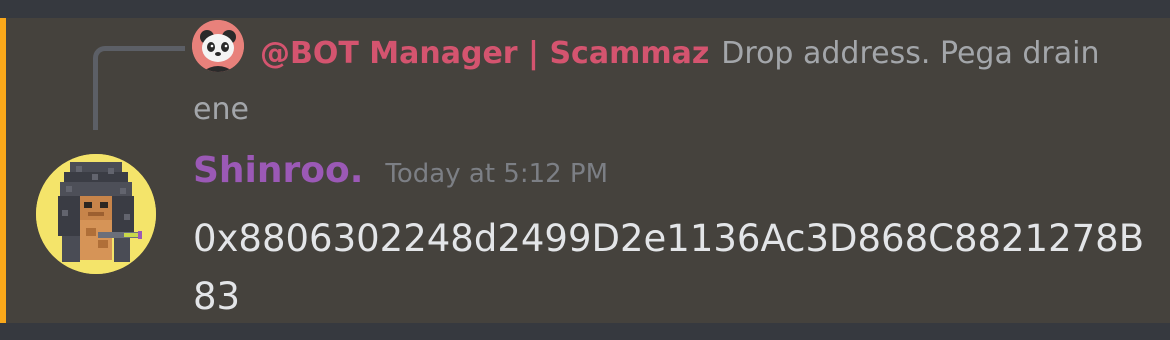 The image size is (1170, 340). Describe the element at coordinates (496, 174) in the screenshot. I see `message-timestamp: Today at 5:12 PM` at that location.